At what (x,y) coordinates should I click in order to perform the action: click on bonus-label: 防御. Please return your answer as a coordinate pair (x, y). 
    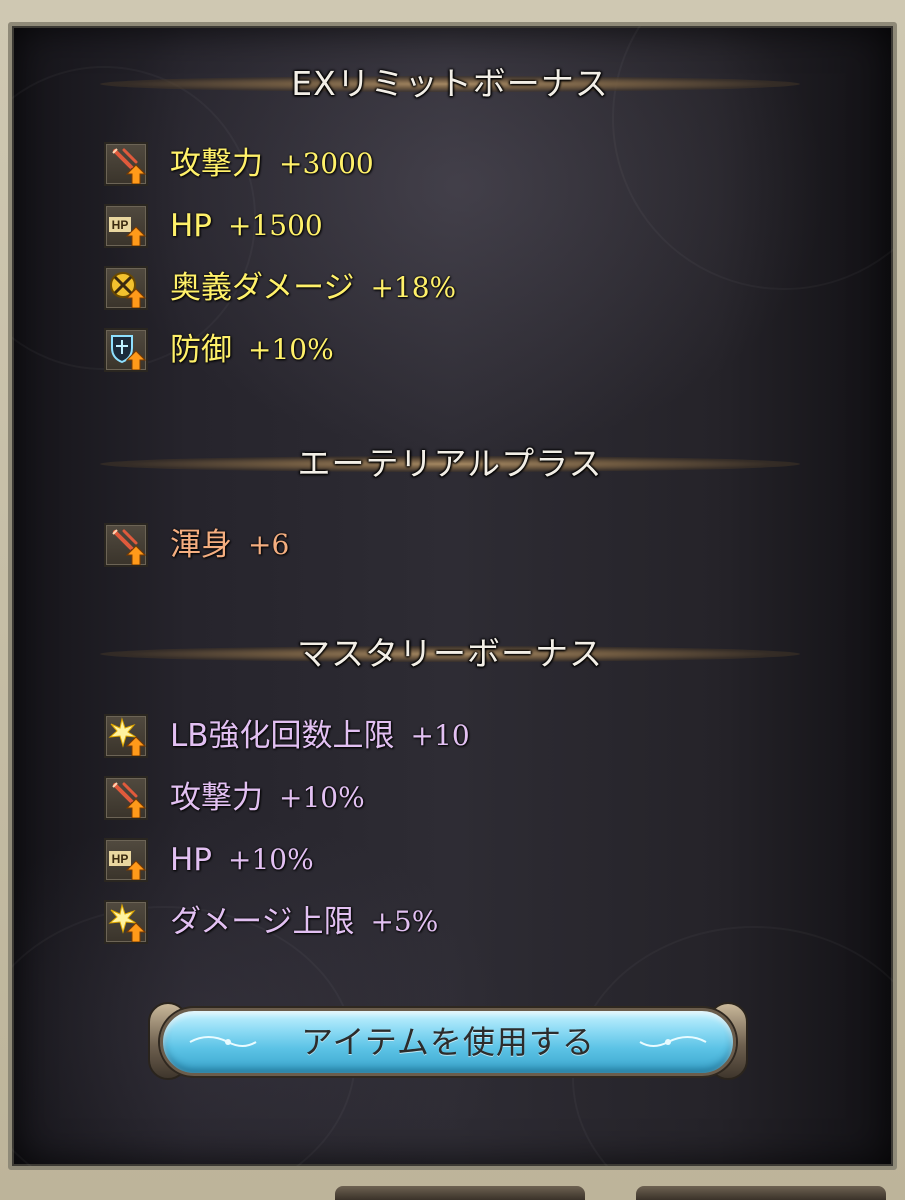
    Looking at the image, I should click on (201, 350).